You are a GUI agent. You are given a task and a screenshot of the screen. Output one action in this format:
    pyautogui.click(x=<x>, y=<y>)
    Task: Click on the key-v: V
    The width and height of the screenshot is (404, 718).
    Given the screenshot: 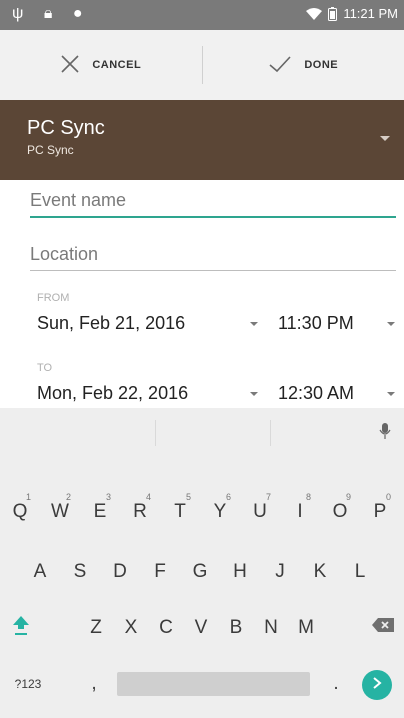 What is the action you would take?
    pyautogui.click(x=201, y=628)
    